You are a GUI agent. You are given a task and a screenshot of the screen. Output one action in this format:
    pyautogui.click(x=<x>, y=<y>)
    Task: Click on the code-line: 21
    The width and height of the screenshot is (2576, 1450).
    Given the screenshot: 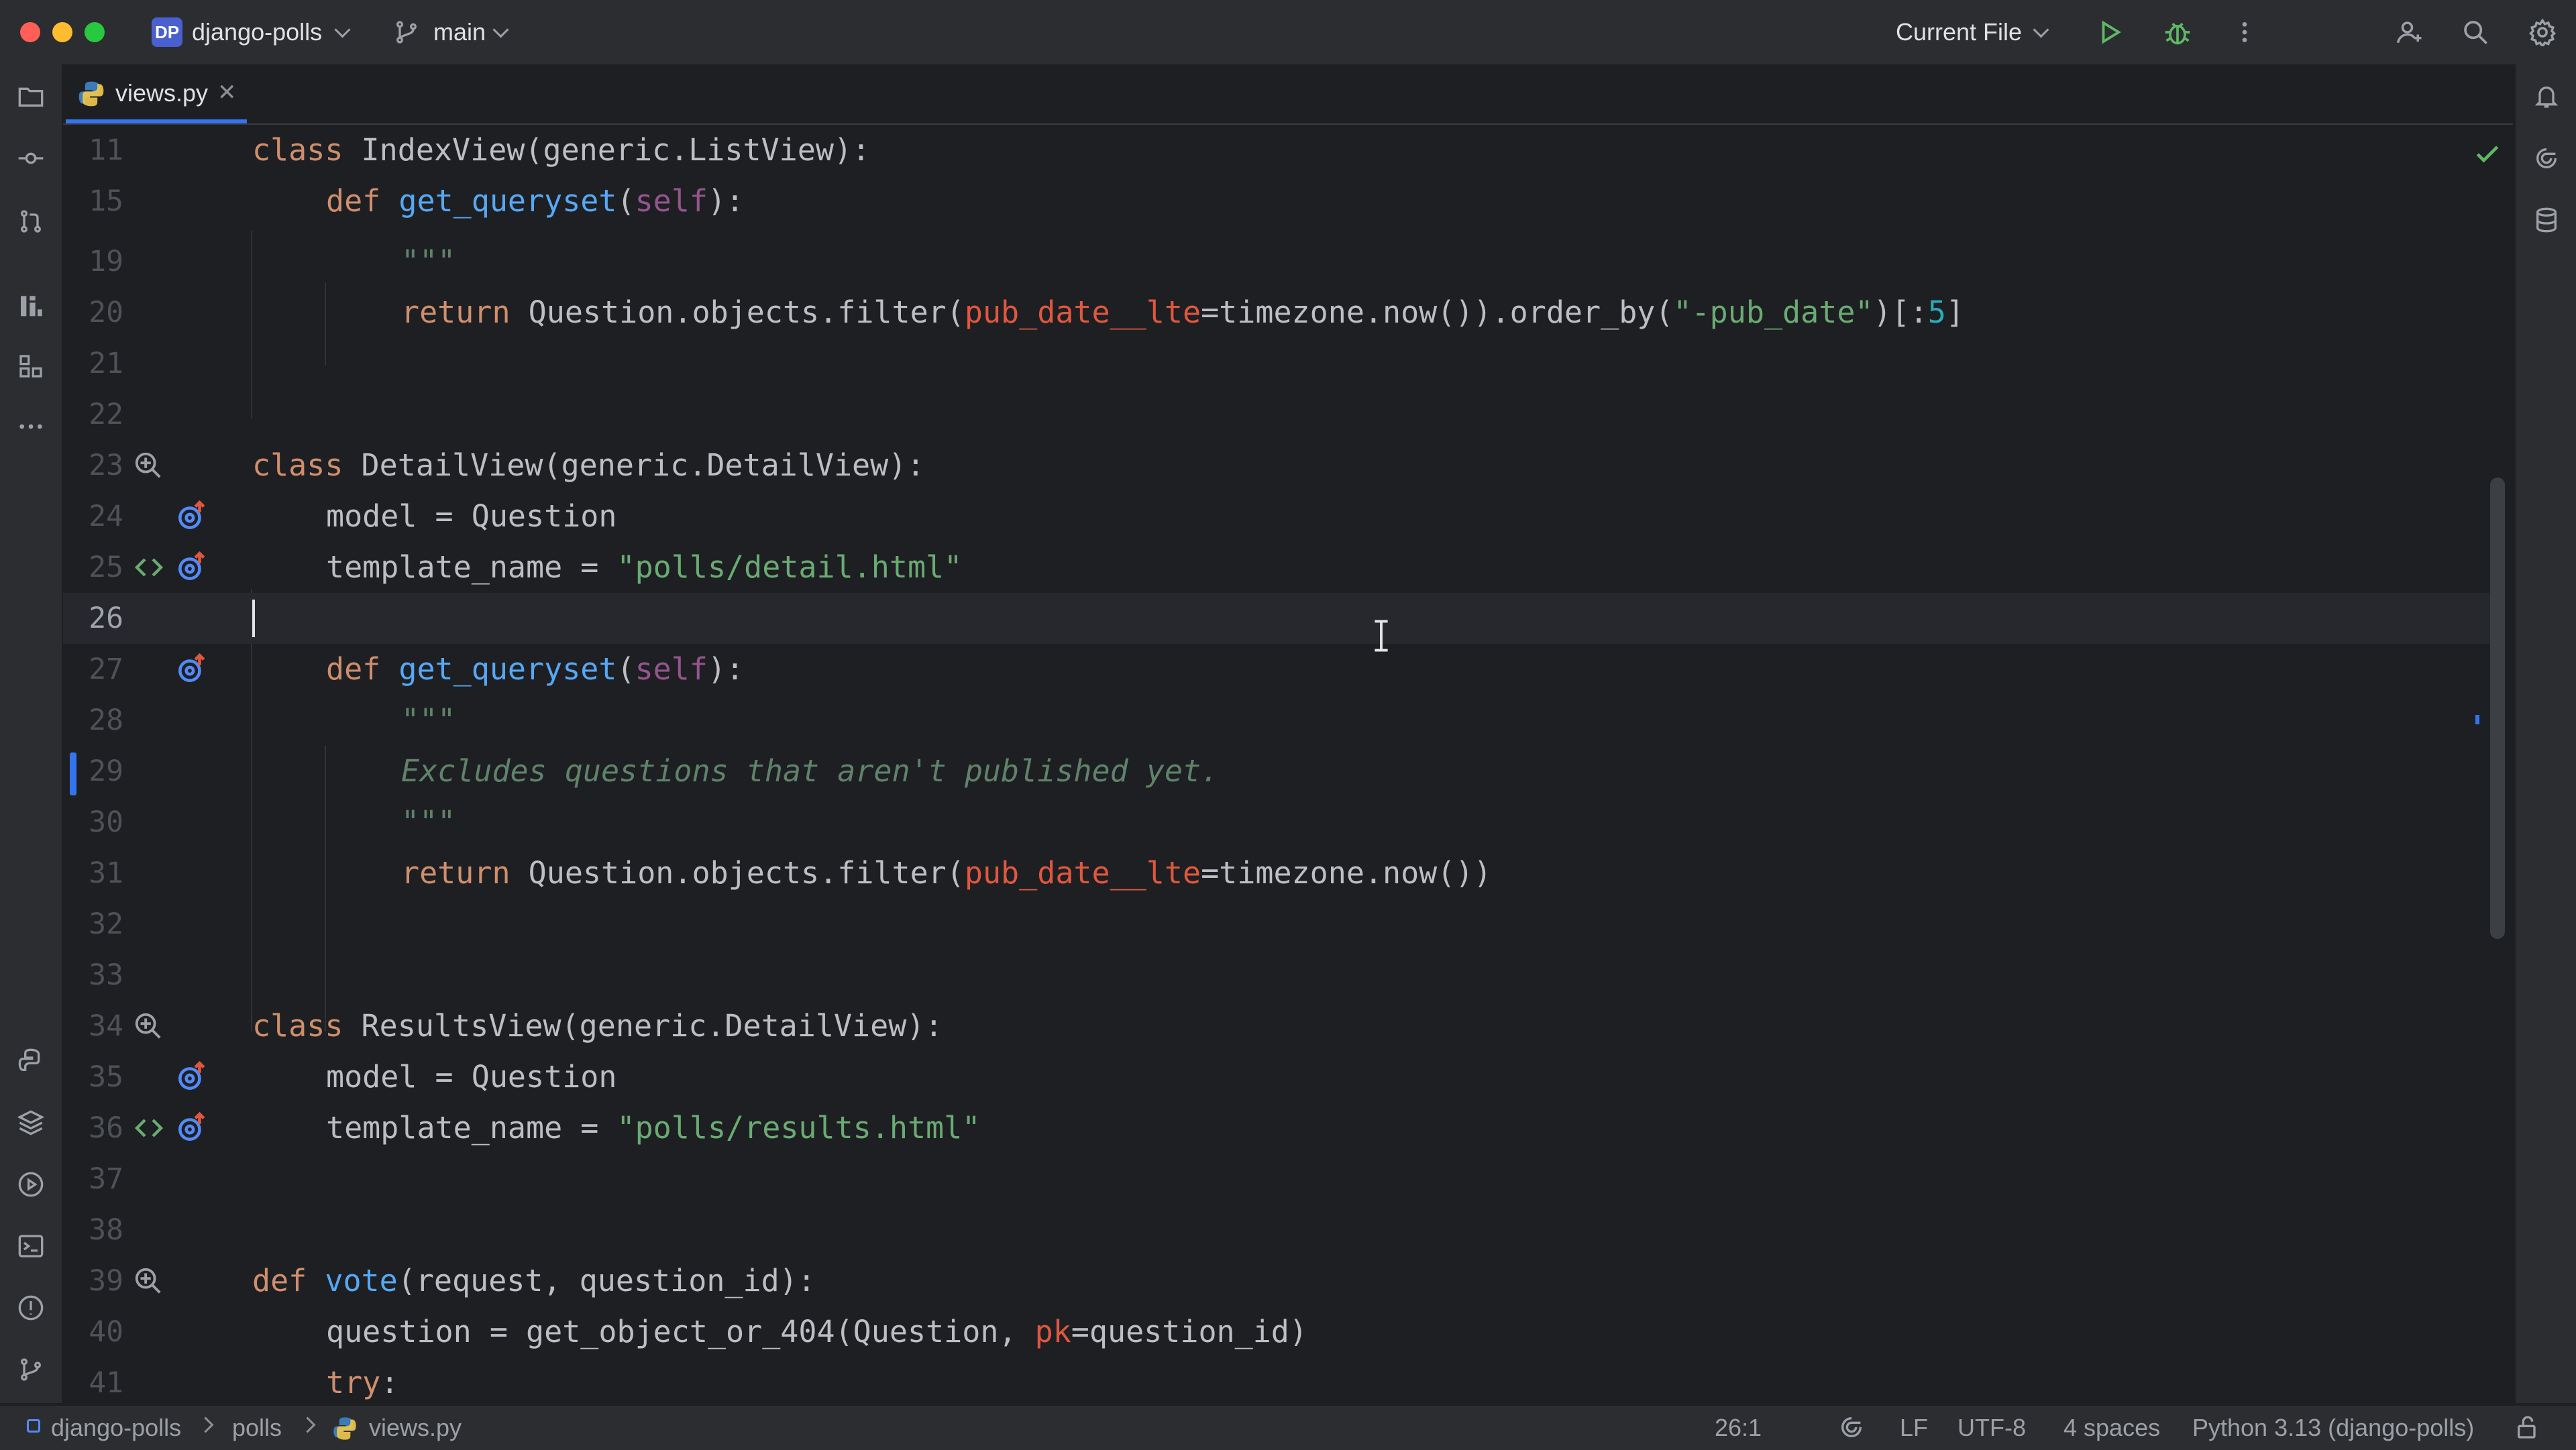 What is the action you would take?
    pyautogui.click(x=1277, y=363)
    